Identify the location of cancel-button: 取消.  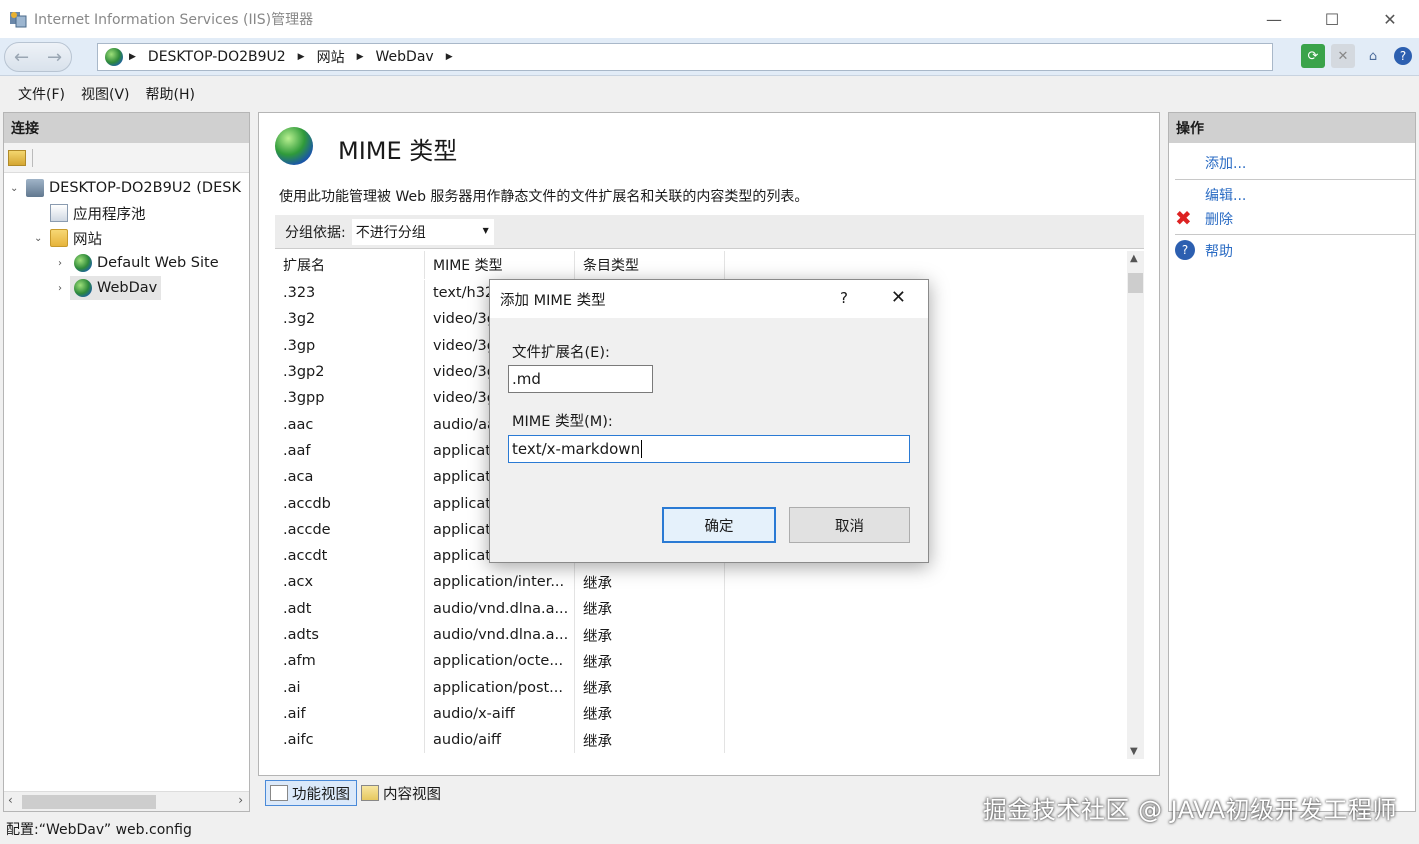
(849, 525).